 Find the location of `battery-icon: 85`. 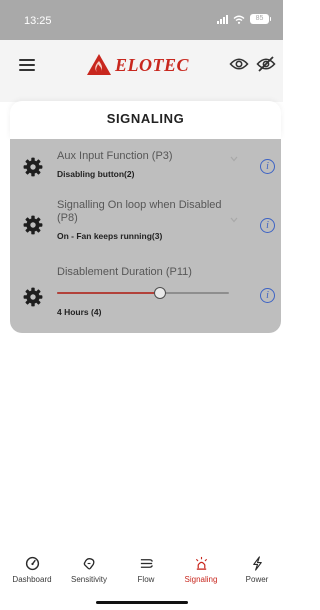

battery-icon: 85 is located at coordinates (260, 19).